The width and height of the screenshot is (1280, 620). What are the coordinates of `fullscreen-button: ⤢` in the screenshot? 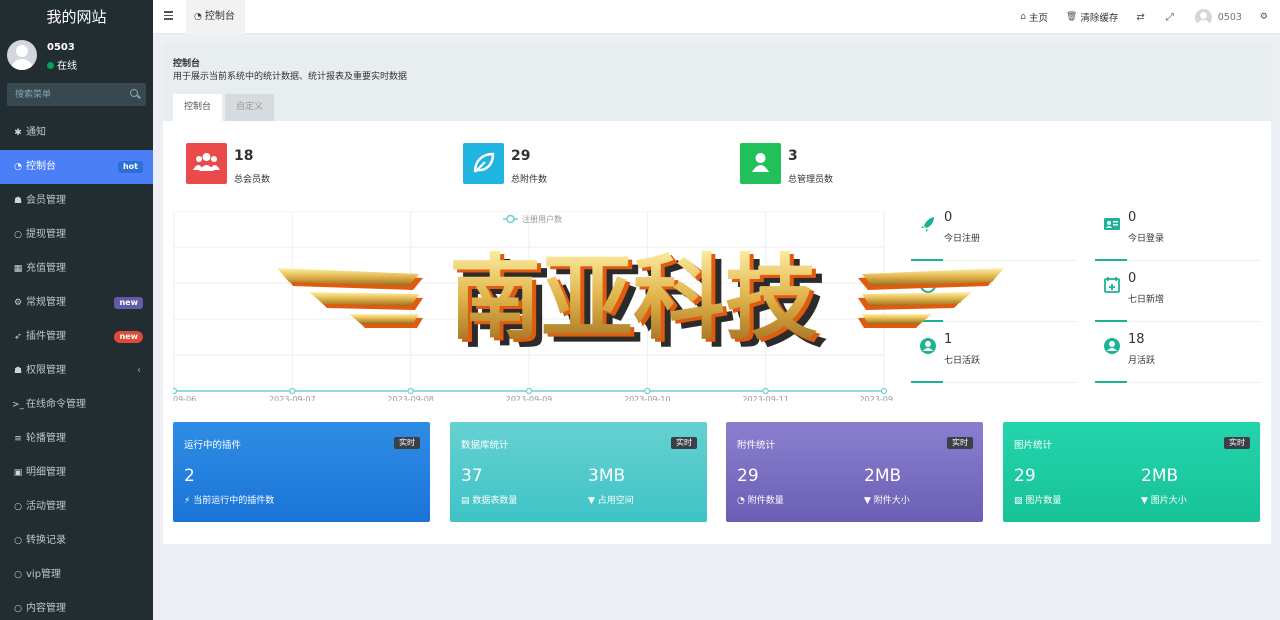 It's located at (1171, 17).